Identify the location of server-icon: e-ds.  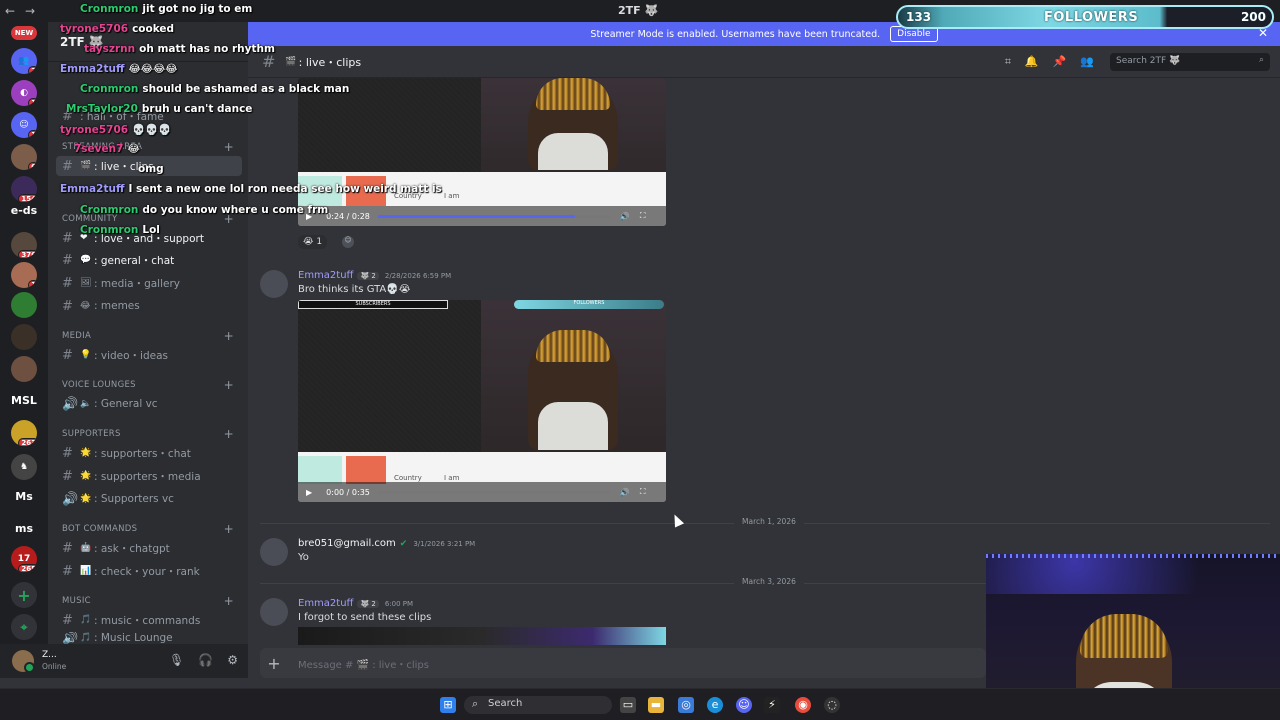
(24, 210).